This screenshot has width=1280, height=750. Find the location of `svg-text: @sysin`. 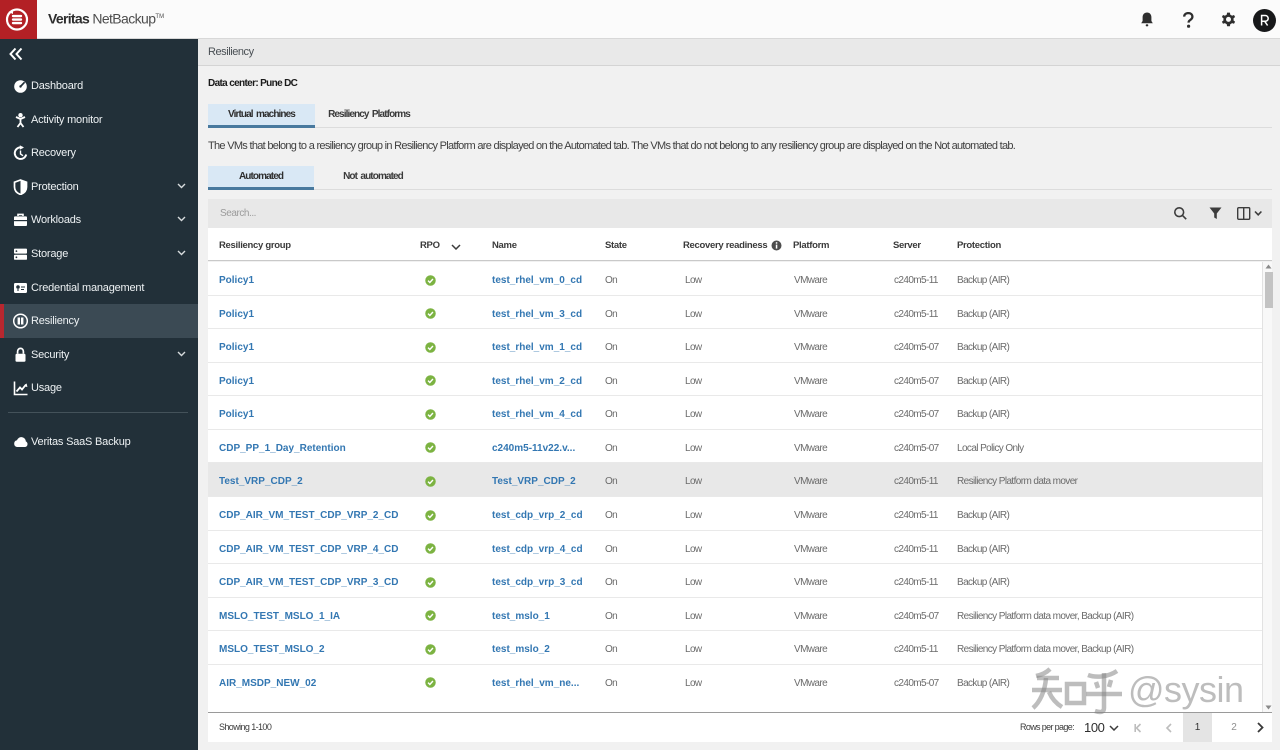

svg-text: @sysin is located at coordinates (1186, 689).